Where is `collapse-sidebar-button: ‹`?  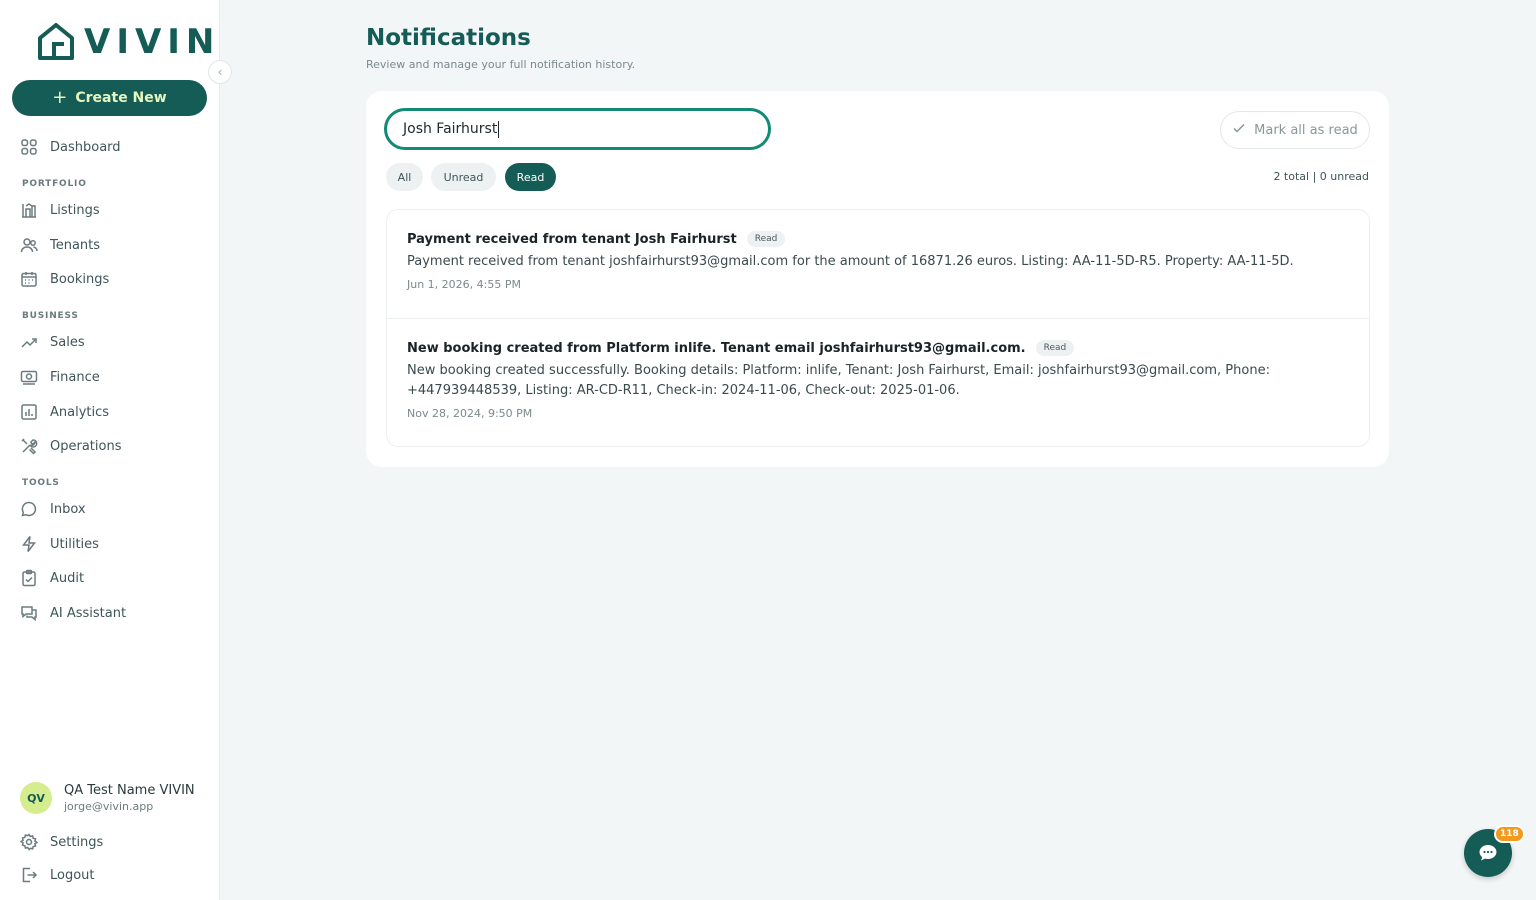 collapse-sidebar-button: ‹ is located at coordinates (220, 72).